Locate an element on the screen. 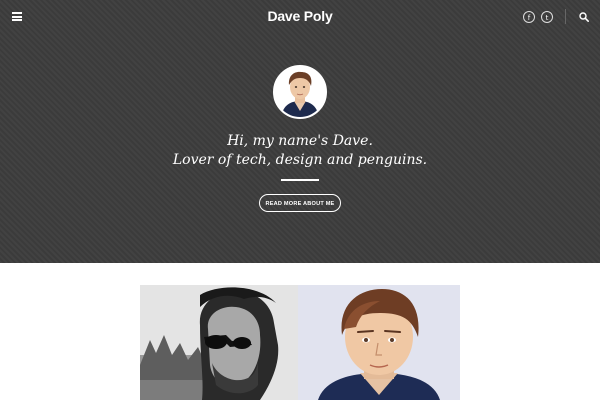 The height and width of the screenshot is (400, 600). search-icon is located at coordinates (584, 17).